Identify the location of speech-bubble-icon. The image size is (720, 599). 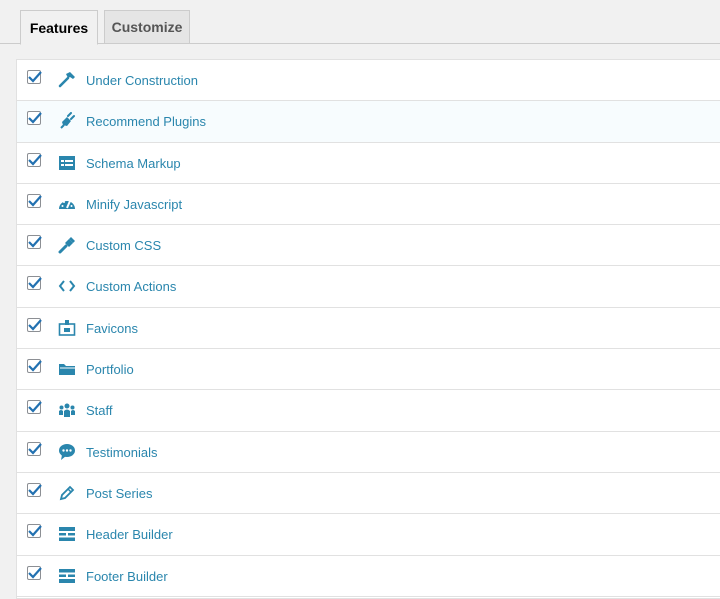
(67, 452).